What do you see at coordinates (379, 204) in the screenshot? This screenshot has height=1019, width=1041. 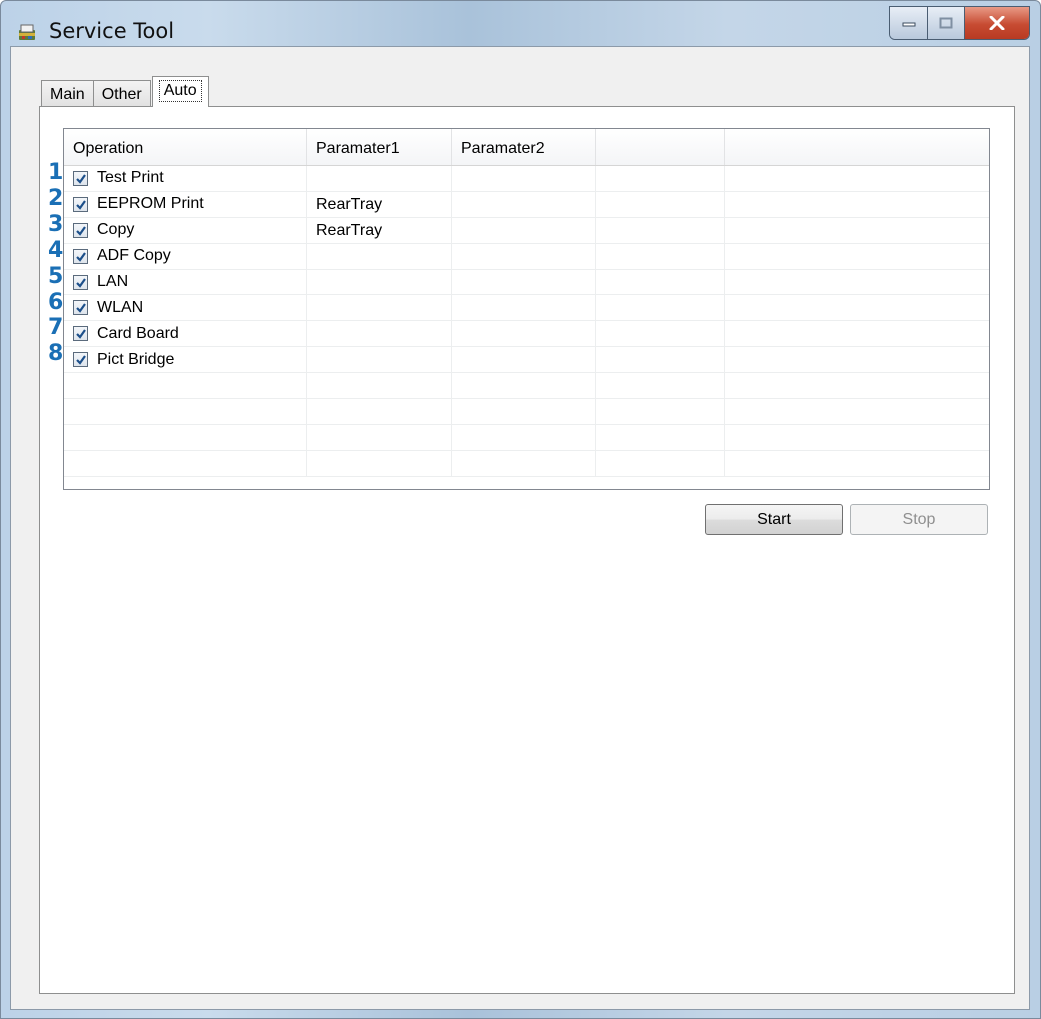 I see `paramater1-cell: RearTray` at bounding box center [379, 204].